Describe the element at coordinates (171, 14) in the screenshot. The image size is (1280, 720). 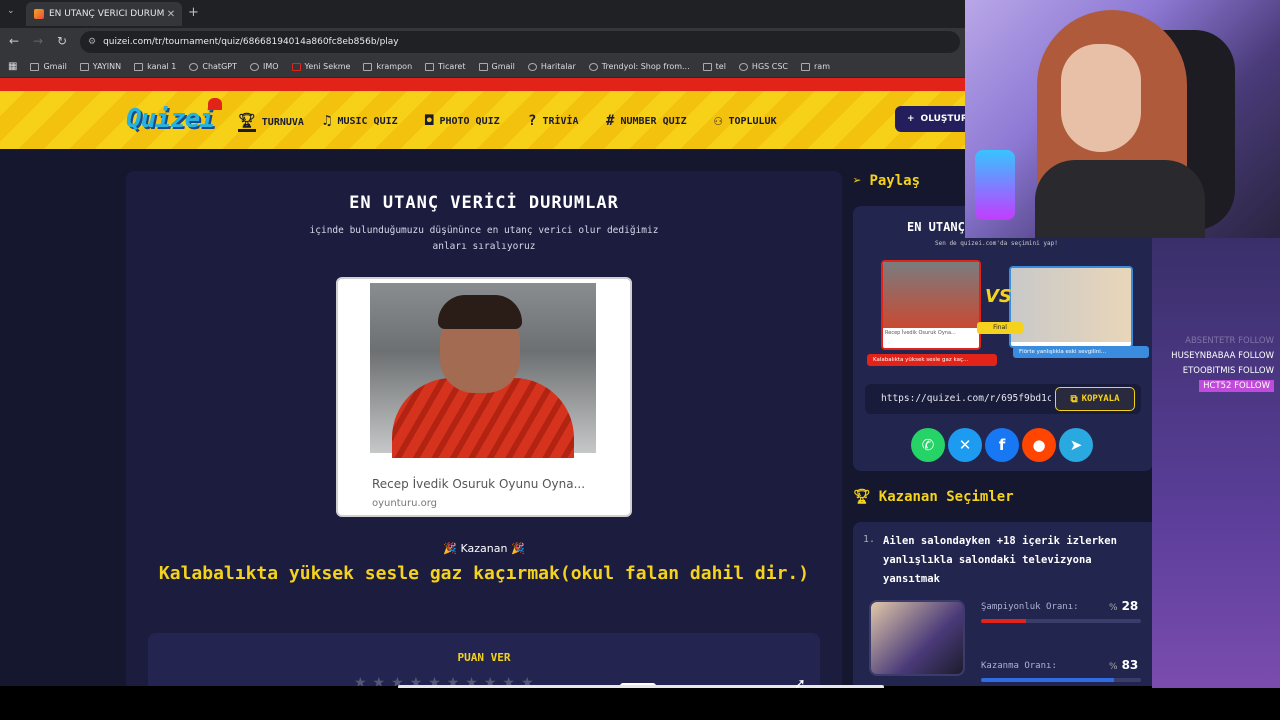
I see `tab-close-icon: ✕` at that location.